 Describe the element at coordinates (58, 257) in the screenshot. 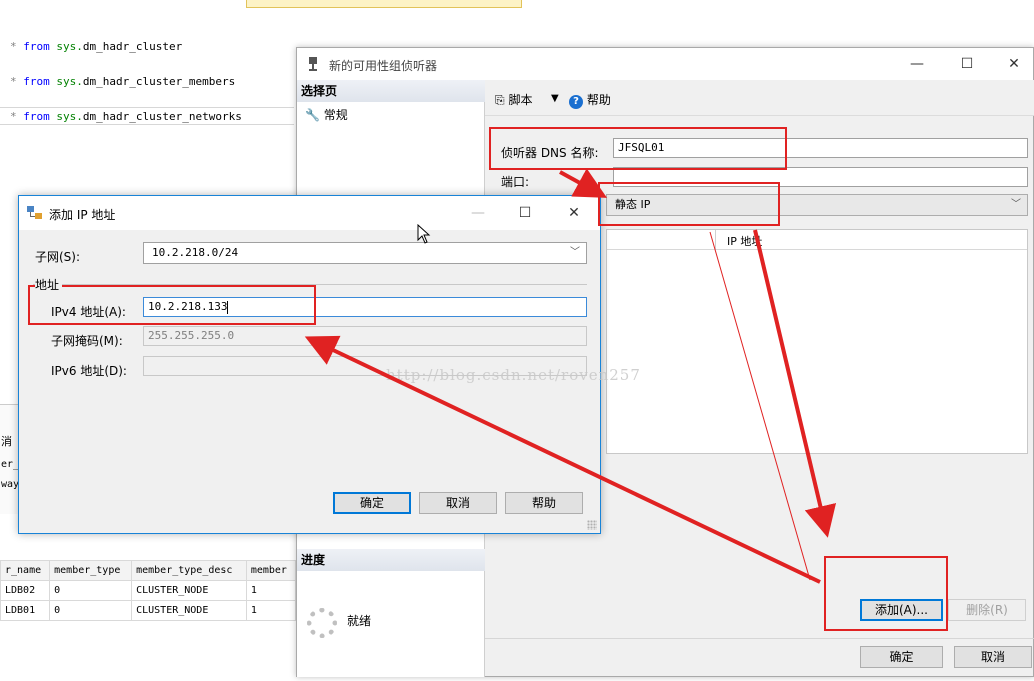

I see `subnet-label: 子网(S):` at that location.